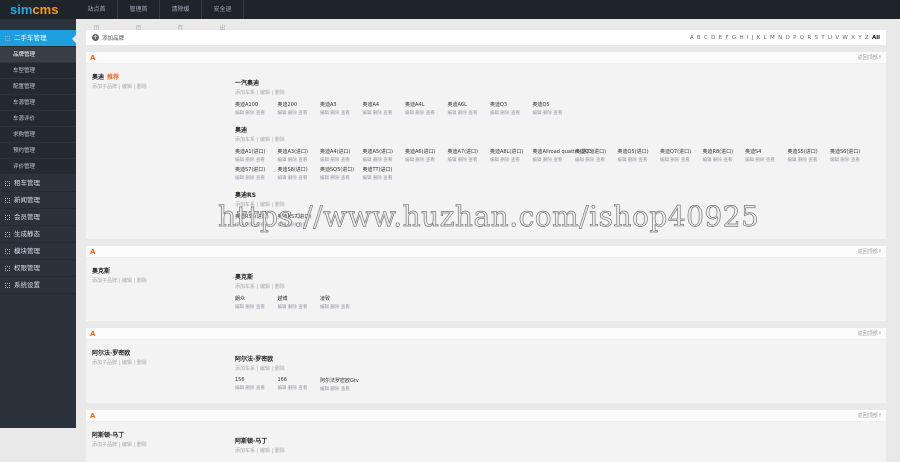 This screenshot has width=900, height=462. Describe the element at coordinates (837, 38) in the screenshot. I see `letter-filter-v: V` at that location.